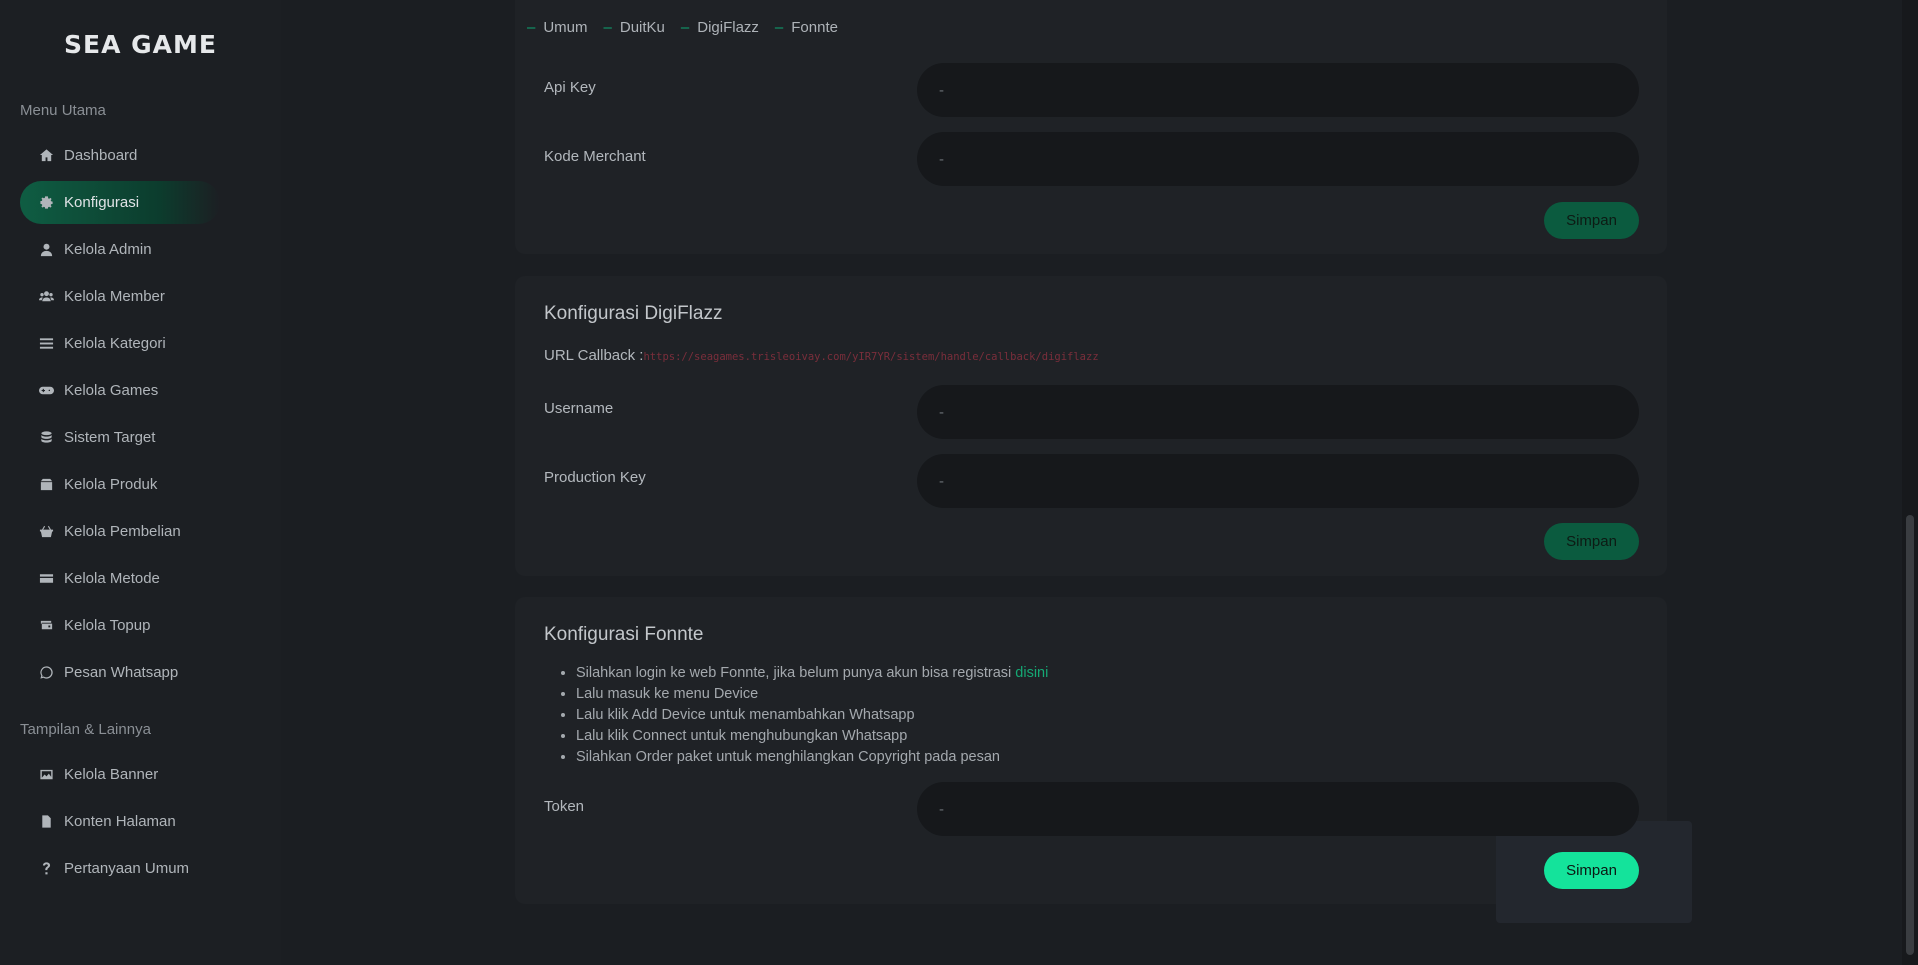 Image resolution: width=1918 pixels, height=965 pixels. Describe the element at coordinates (46, 391) in the screenshot. I see `gamepad-icon` at that location.